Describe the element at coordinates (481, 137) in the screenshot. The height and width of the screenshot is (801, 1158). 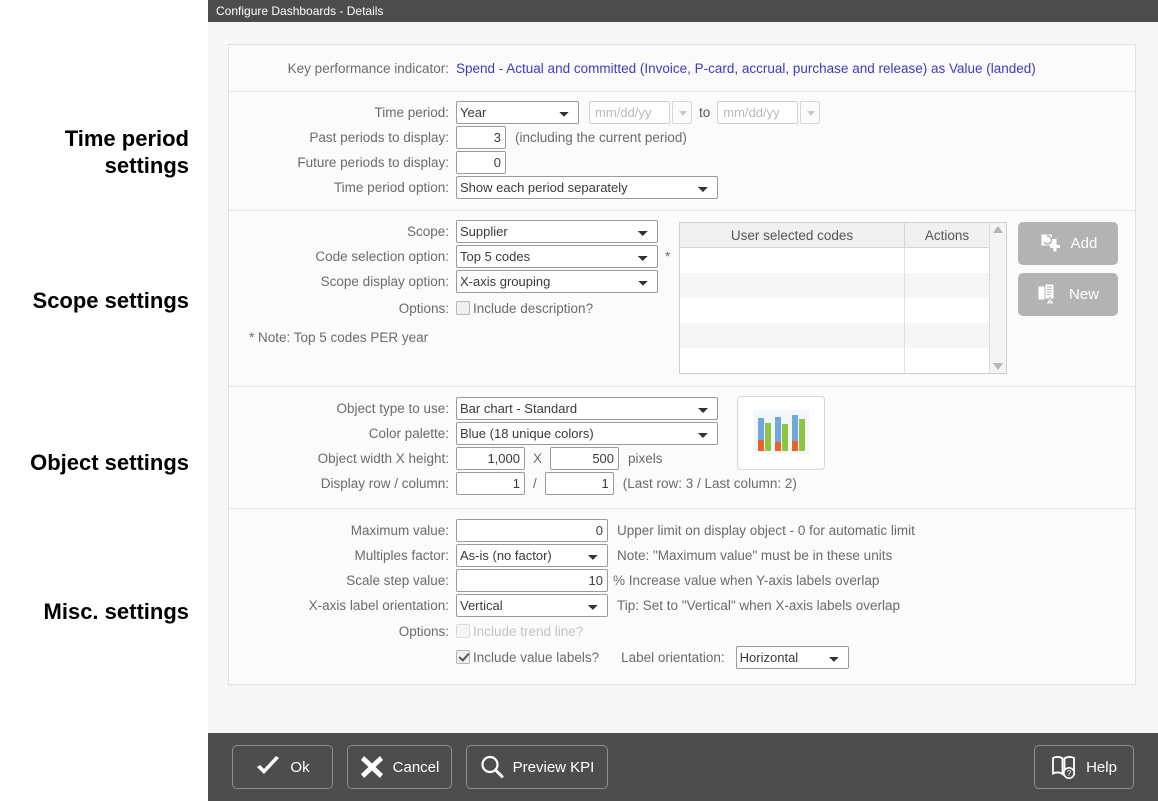
I see `past-periods-input` at that location.